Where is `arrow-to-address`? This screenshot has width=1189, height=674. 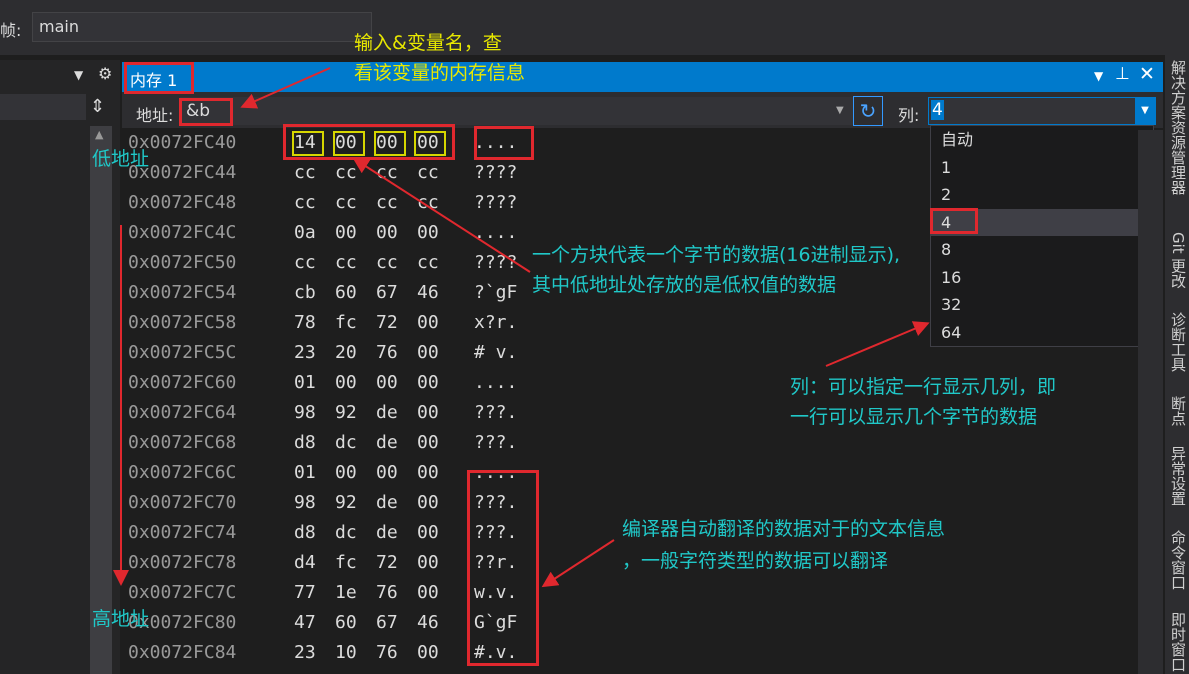
arrow-to-address is located at coordinates (285, 88).